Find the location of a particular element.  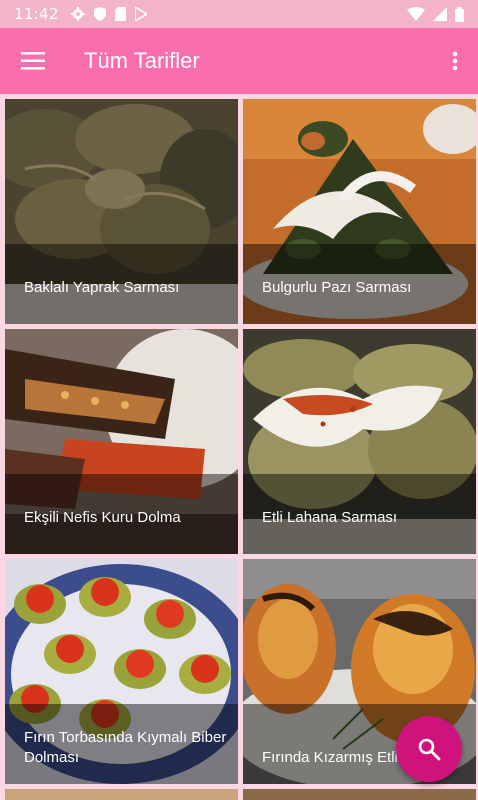

overflow-menu-button is located at coordinates (455, 61).